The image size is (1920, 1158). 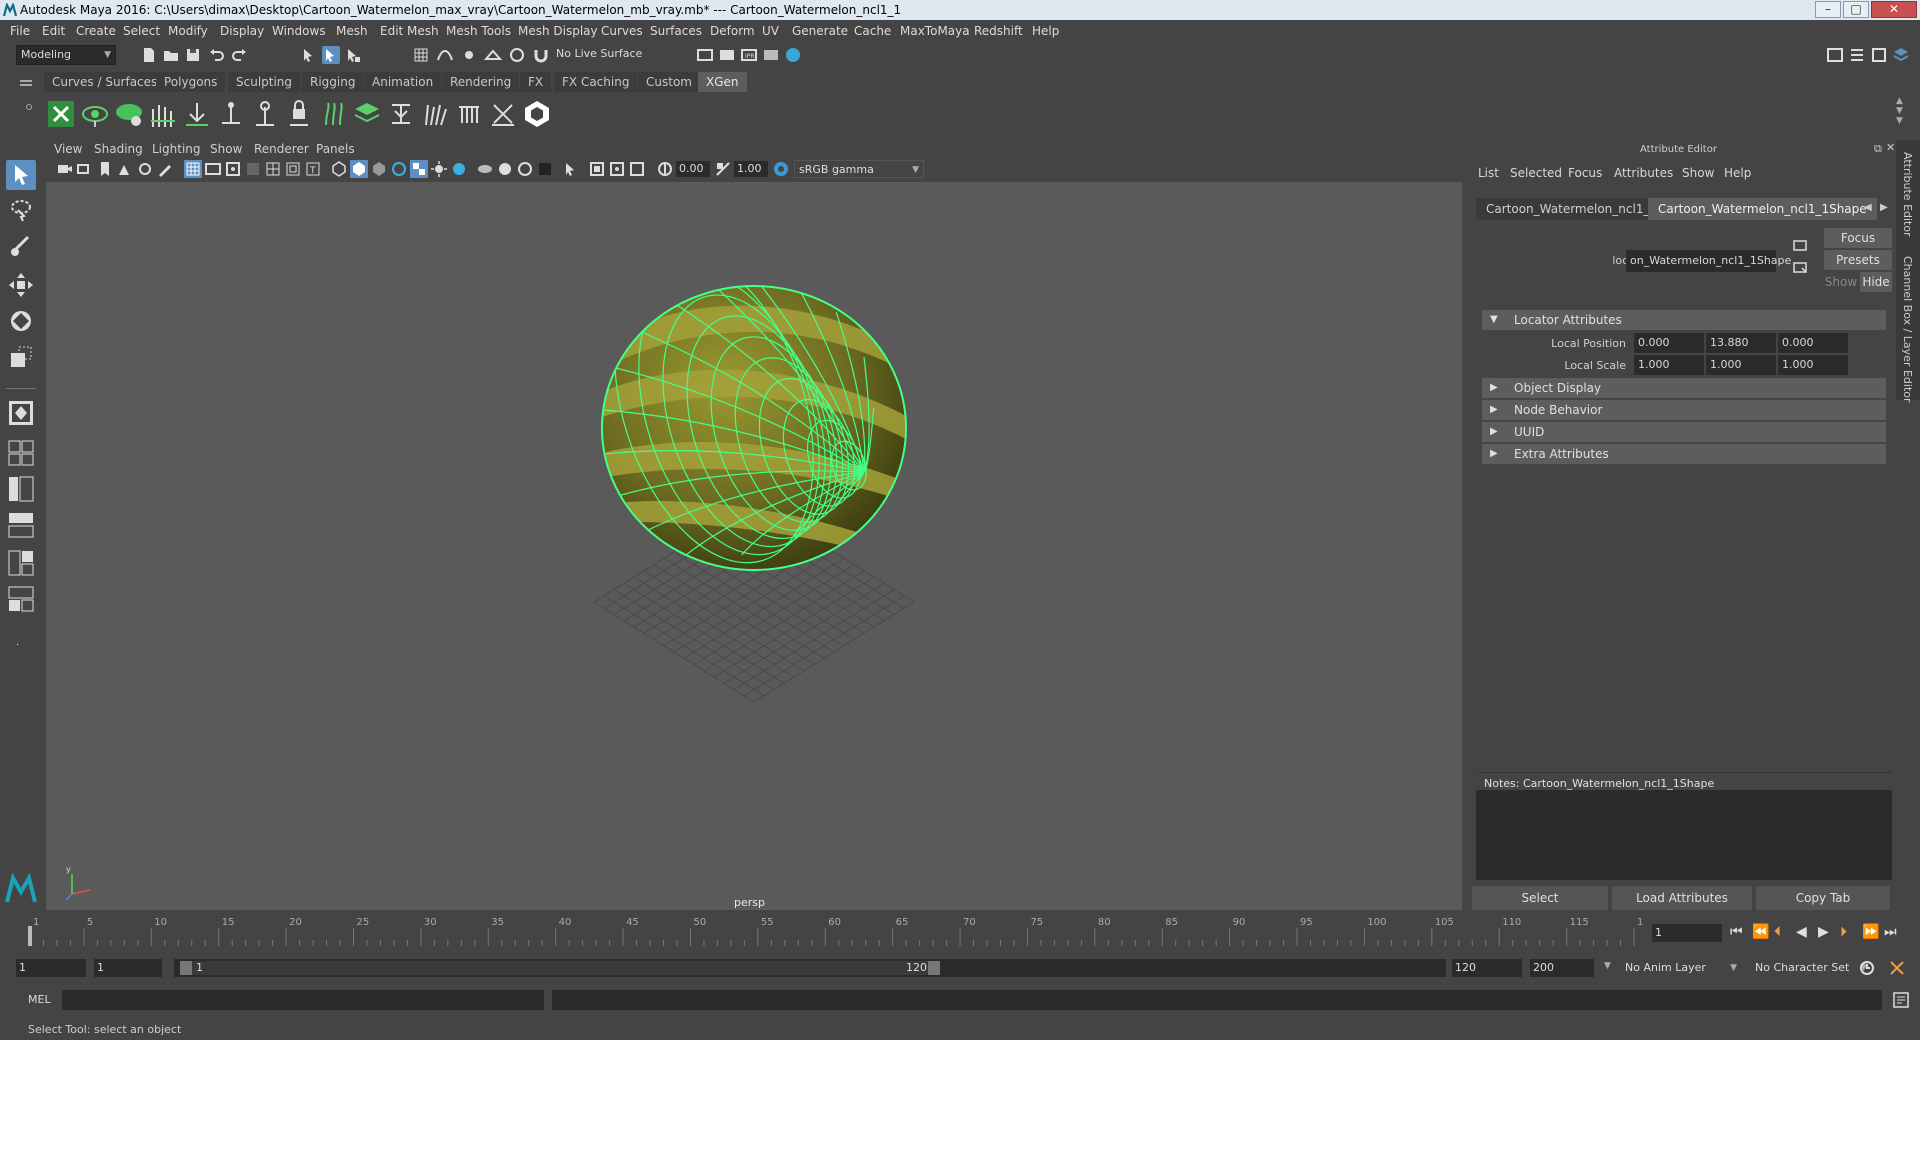 What do you see at coordinates (1823, 898) in the screenshot?
I see `copy-tab-button: Copy Tab` at bounding box center [1823, 898].